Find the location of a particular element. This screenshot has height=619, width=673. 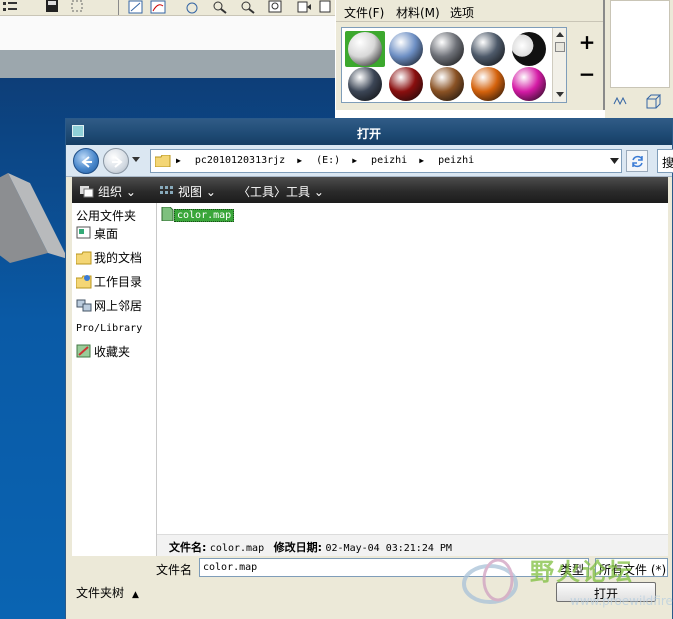

right-side-panel is located at coordinates (639, 60).